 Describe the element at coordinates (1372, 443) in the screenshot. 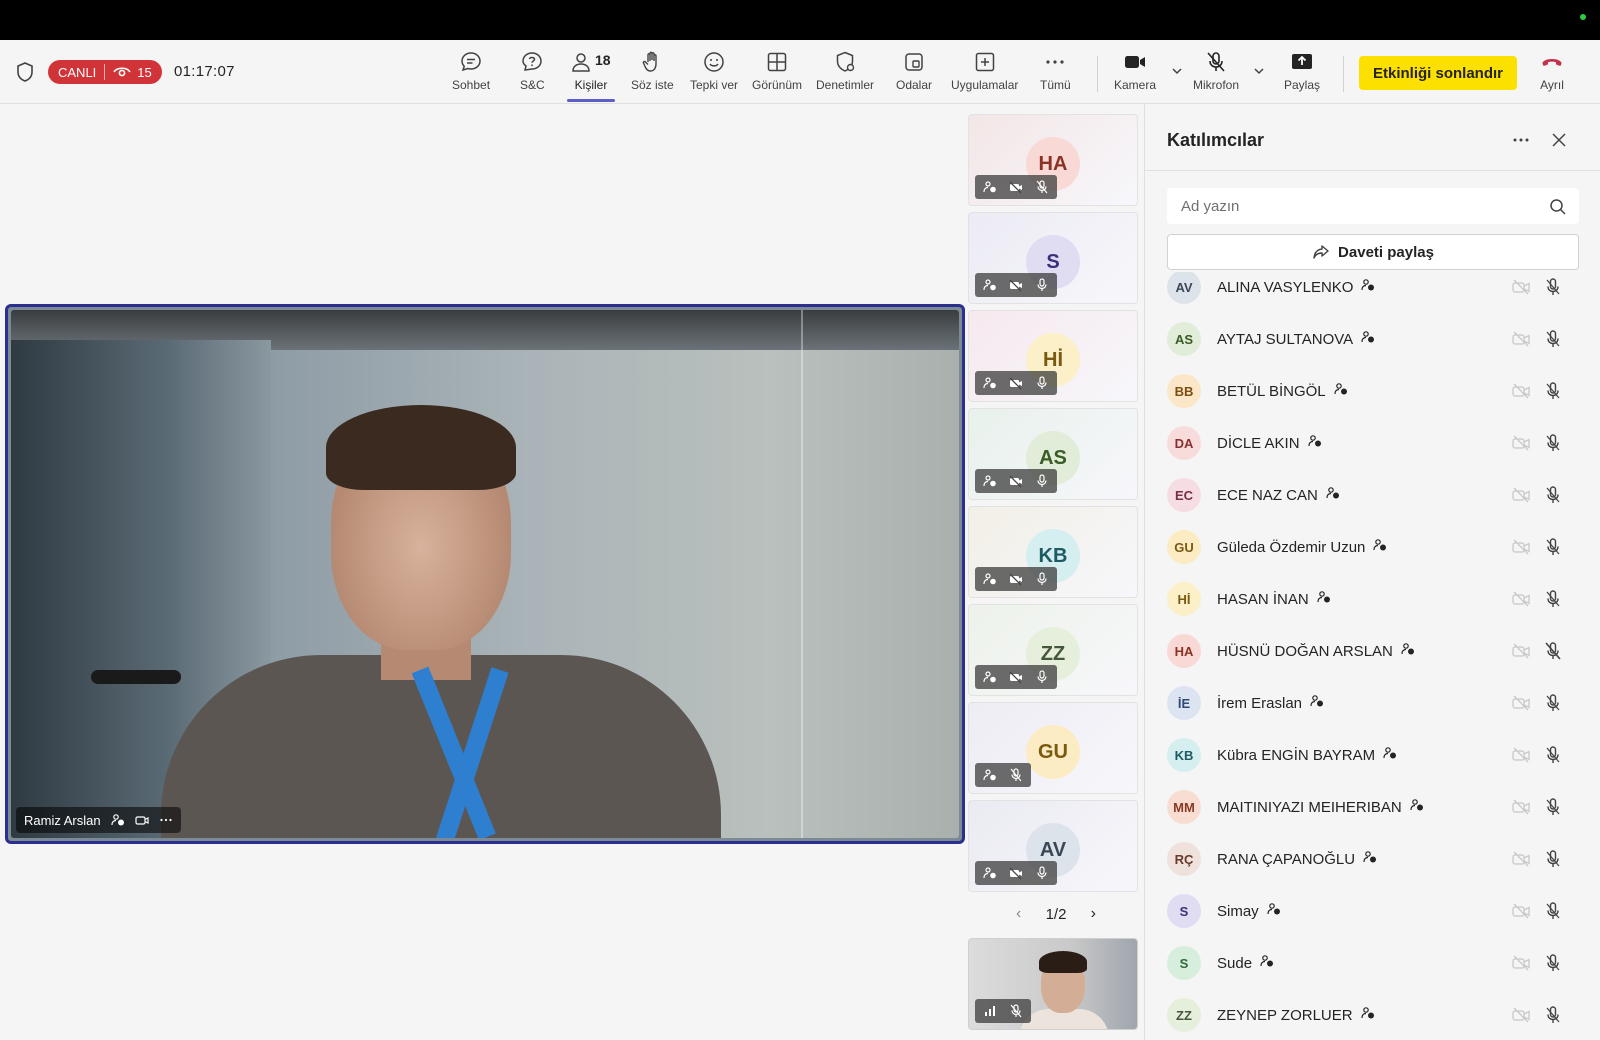

I see `participant-row: DA DİCLE AKIN` at that location.